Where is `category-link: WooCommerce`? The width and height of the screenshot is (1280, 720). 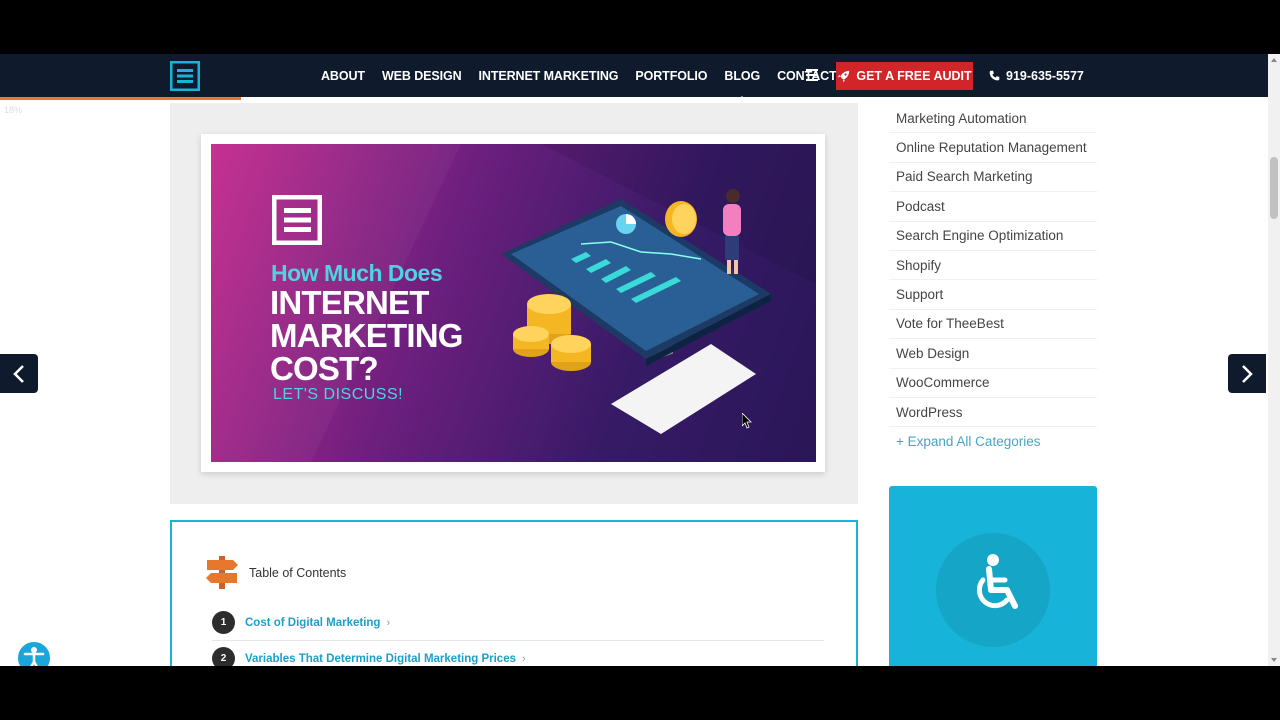 category-link: WooCommerce is located at coordinates (993, 383).